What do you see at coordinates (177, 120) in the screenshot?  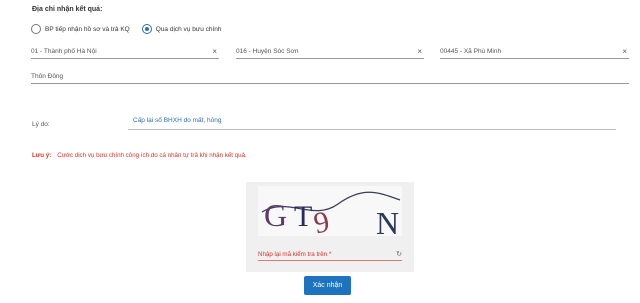 I see `reason-value: Cấp lại sổ BHXH do mất, hỏng` at bounding box center [177, 120].